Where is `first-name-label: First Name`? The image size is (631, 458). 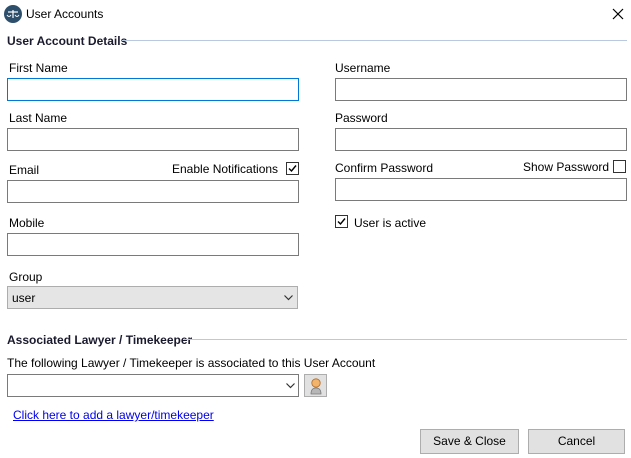 first-name-label: First Name is located at coordinates (38, 68).